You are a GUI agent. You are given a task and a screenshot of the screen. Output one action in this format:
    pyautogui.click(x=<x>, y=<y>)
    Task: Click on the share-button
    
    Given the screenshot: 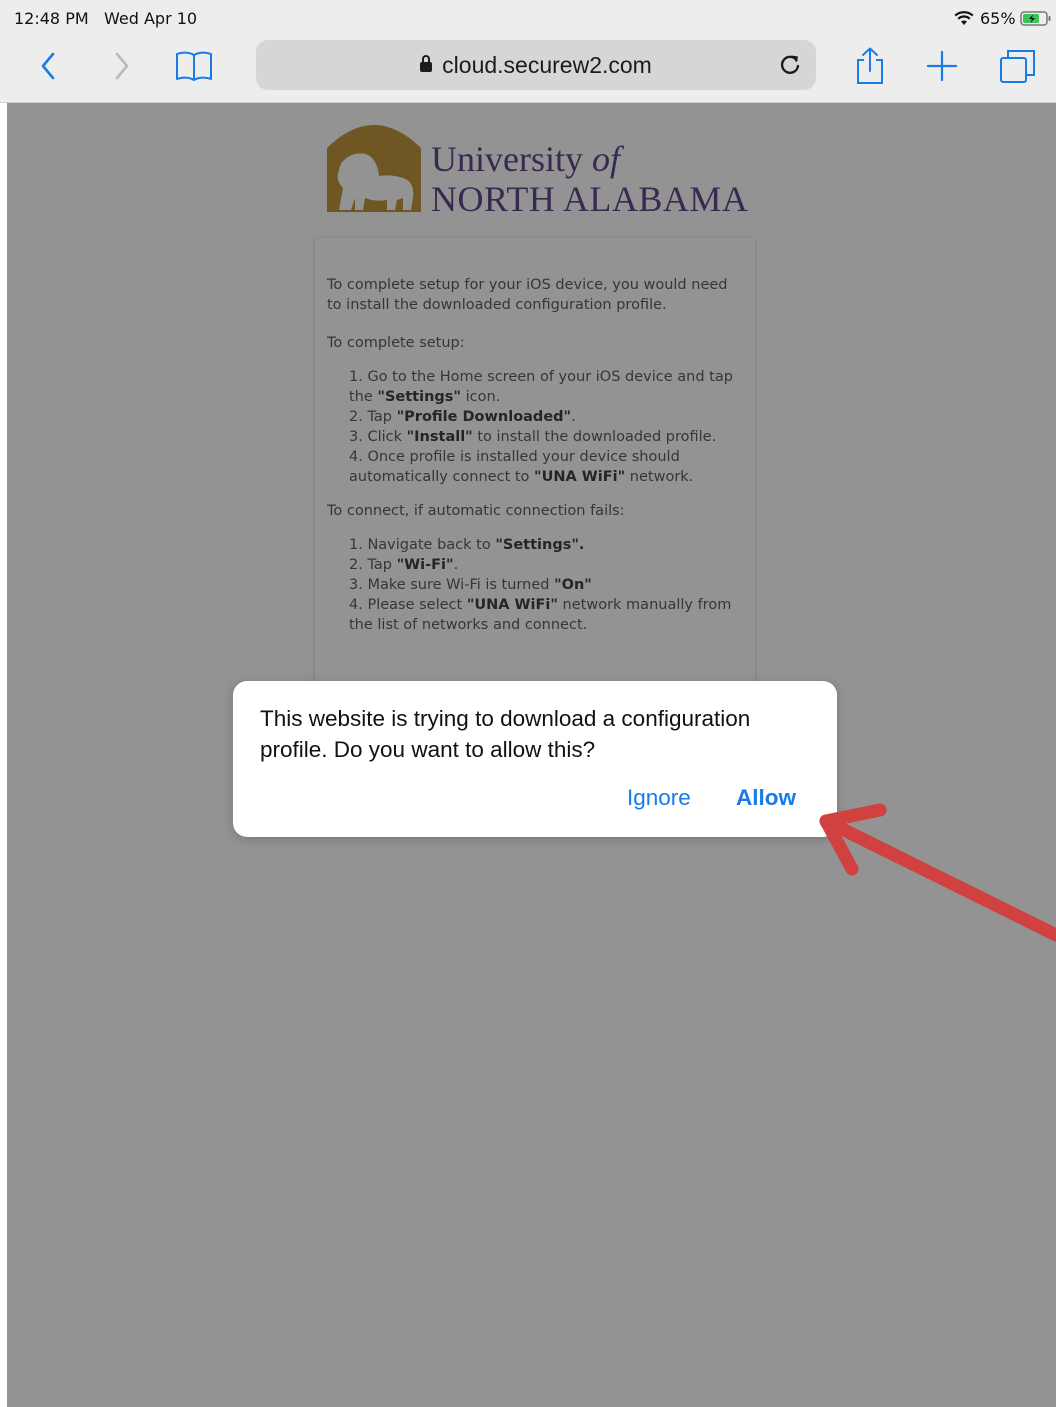 What is the action you would take?
    pyautogui.click(x=870, y=66)
    